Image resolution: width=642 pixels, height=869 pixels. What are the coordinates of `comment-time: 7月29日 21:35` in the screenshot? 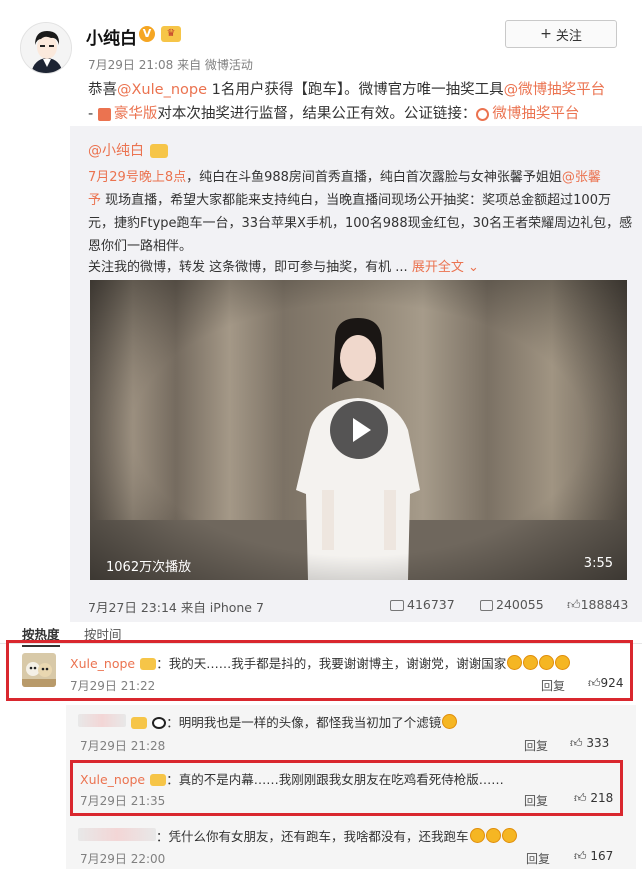 It's located at (123, 801).